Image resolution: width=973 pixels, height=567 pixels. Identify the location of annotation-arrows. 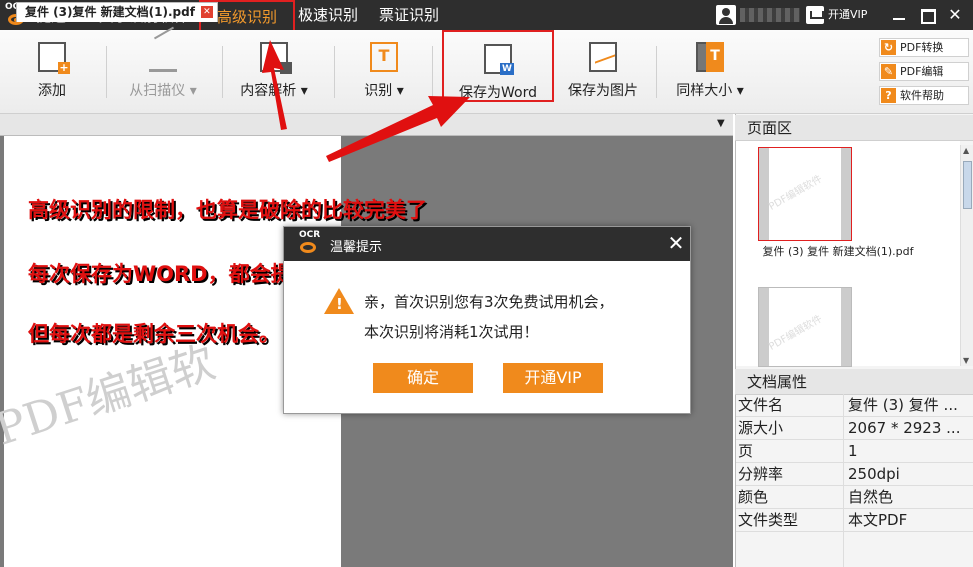
(366, 101).